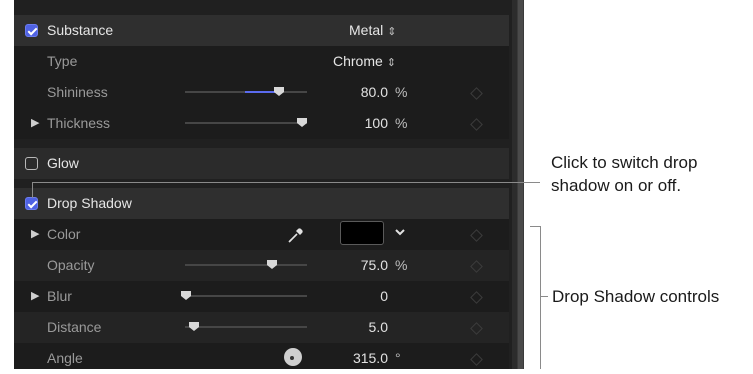 Image resolution: width=753 pixels, height=374 pixels. I want to click on thickness-unit: %, so click(401, 123).